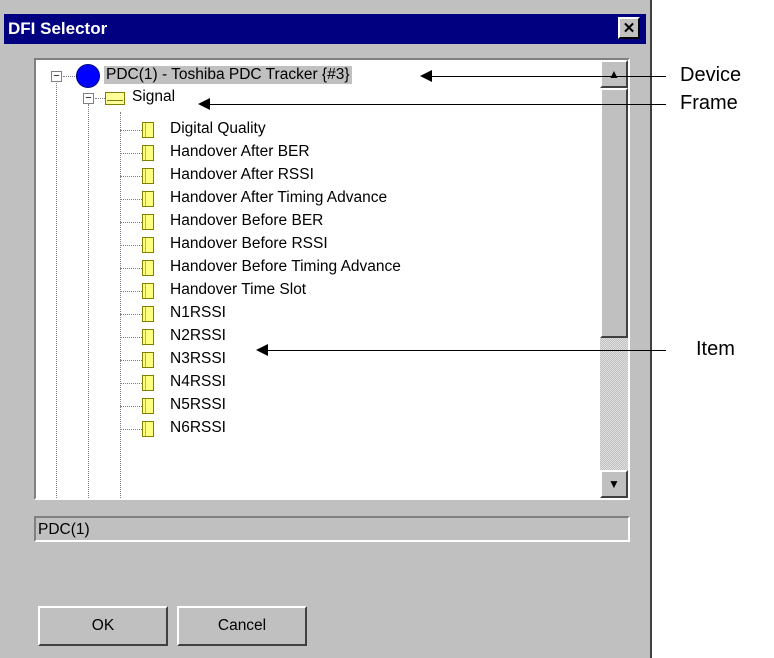 The width and height of the screenshot is (774, 658). Describe the element at coordinates (198, 313) in the screenshot. I see `tree-item: N1RSSI` at that location.